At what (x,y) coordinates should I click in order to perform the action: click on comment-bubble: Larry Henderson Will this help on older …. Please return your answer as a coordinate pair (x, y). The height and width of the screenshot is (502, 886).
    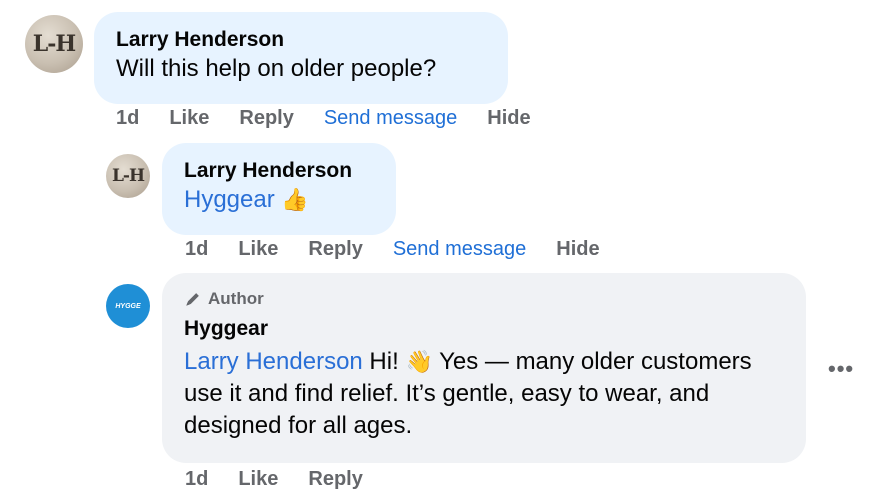
    Looking at the image, I should click on (301, 58).